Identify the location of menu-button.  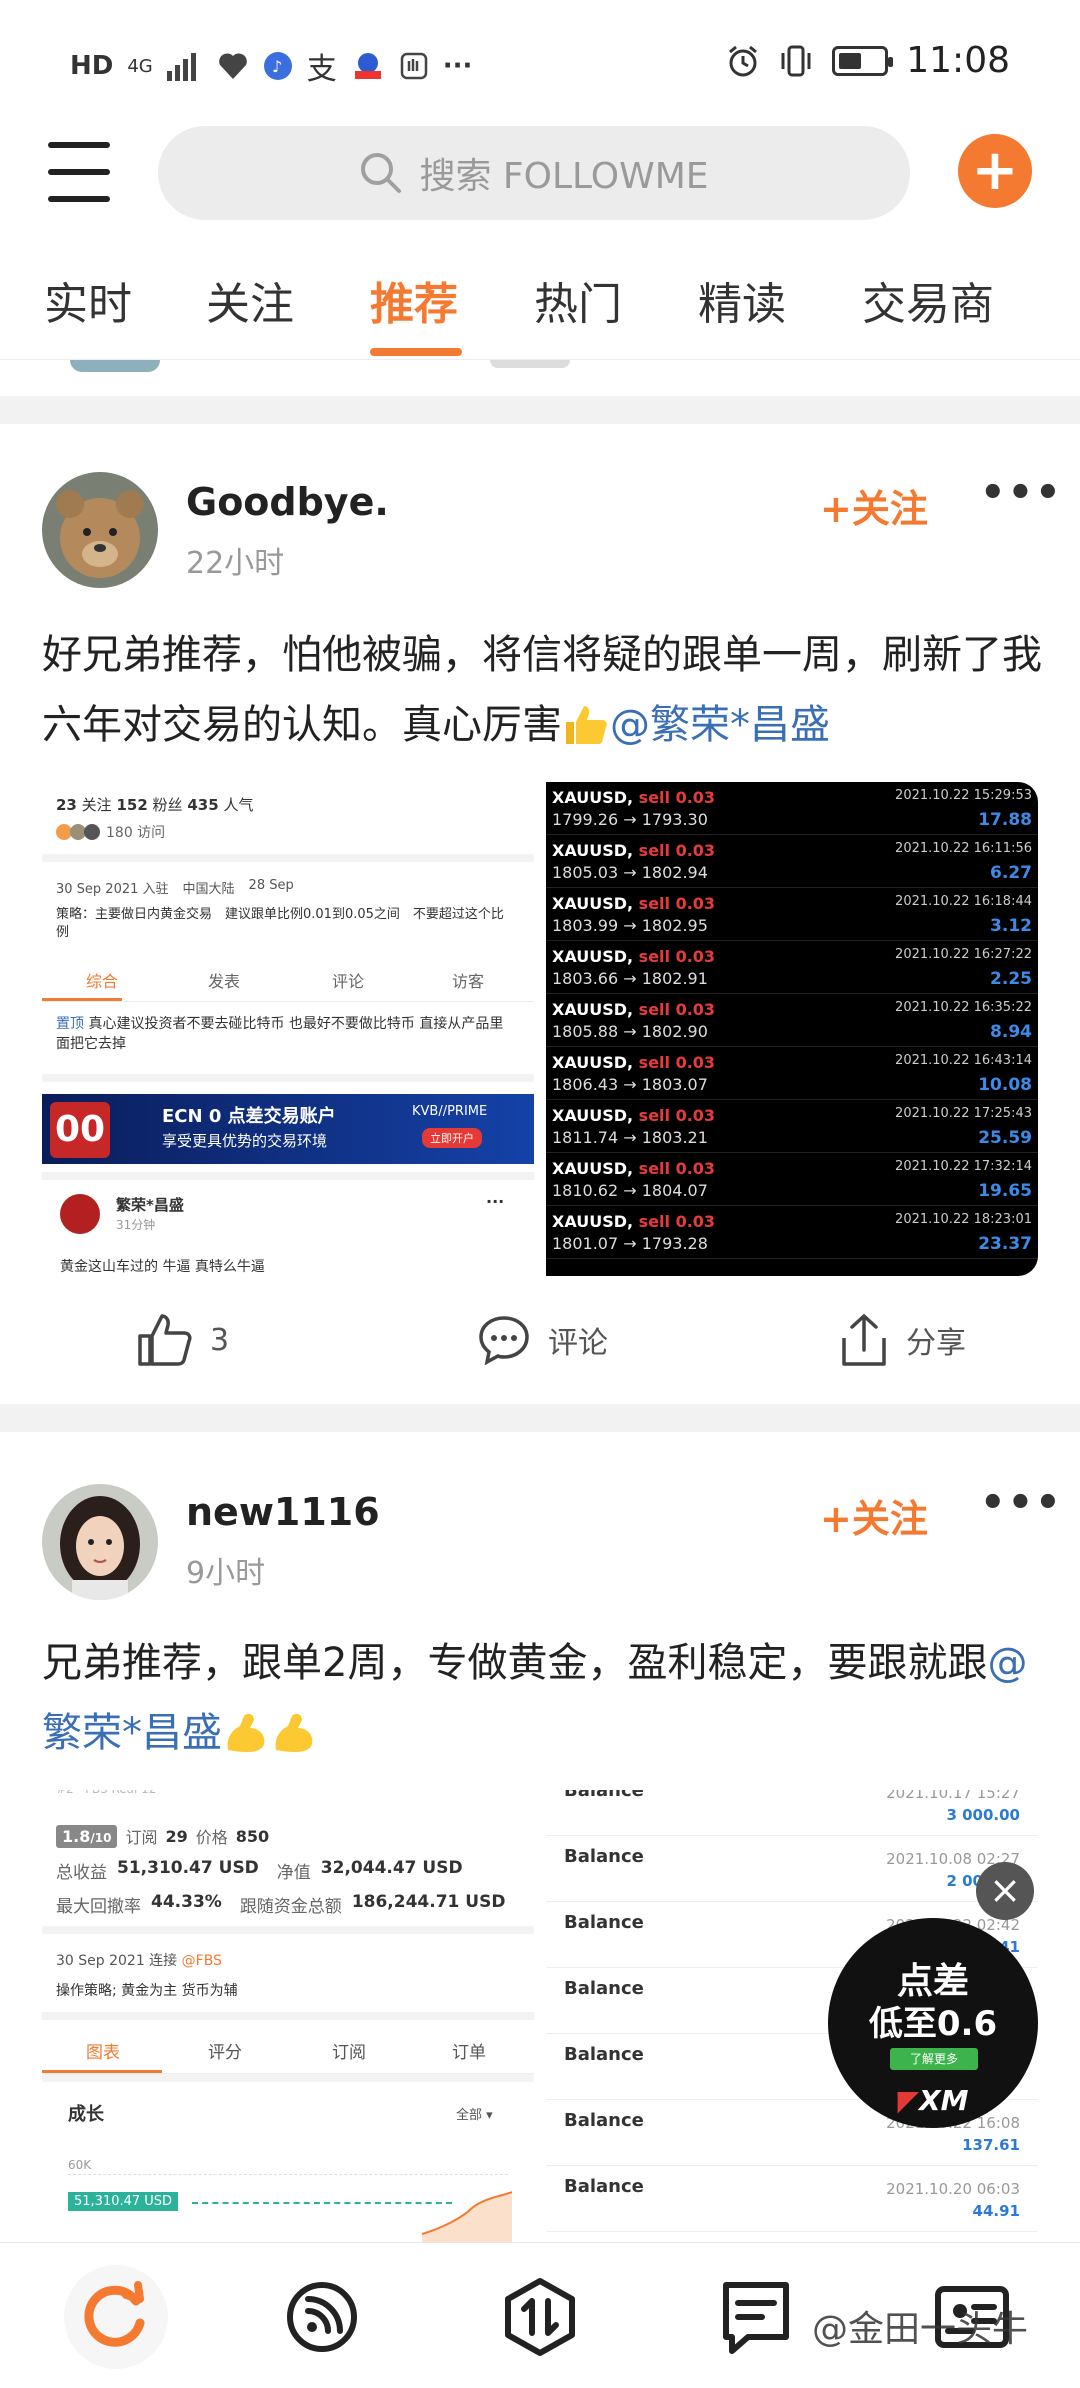
(79, 172).